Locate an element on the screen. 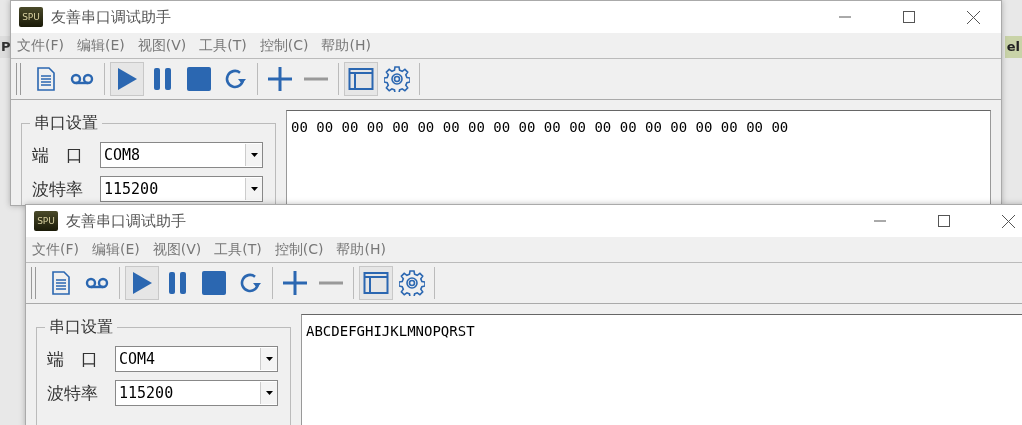 The image size is (1022, 425). background-text: el is located at coordinates (1013, 47).